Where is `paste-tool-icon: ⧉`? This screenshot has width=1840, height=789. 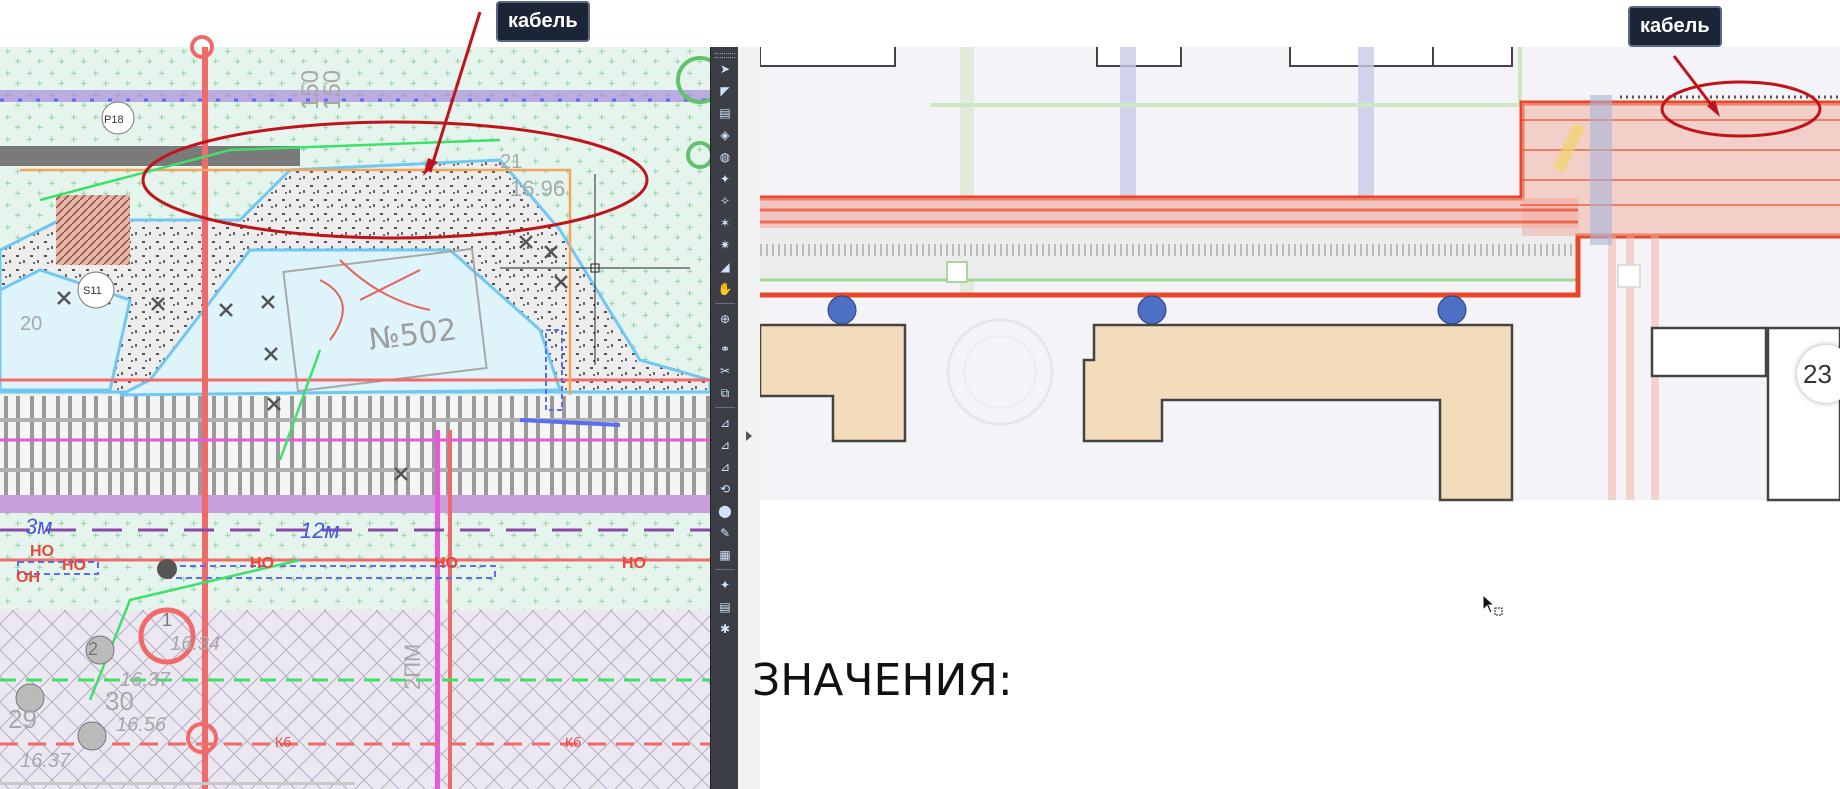 paste-tool-icon: ⧉ is located at coordinates (725, 393).